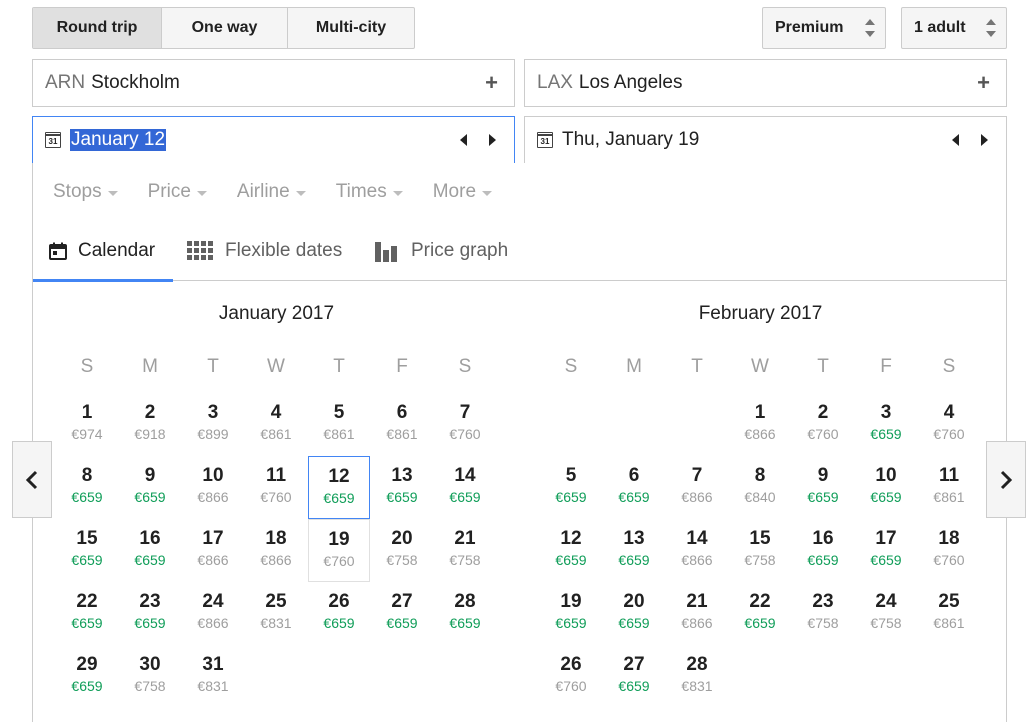 The width and height of the screenshot is (1036, 722). I want to click on calendar-day: 17 €866, so click(213, 550).